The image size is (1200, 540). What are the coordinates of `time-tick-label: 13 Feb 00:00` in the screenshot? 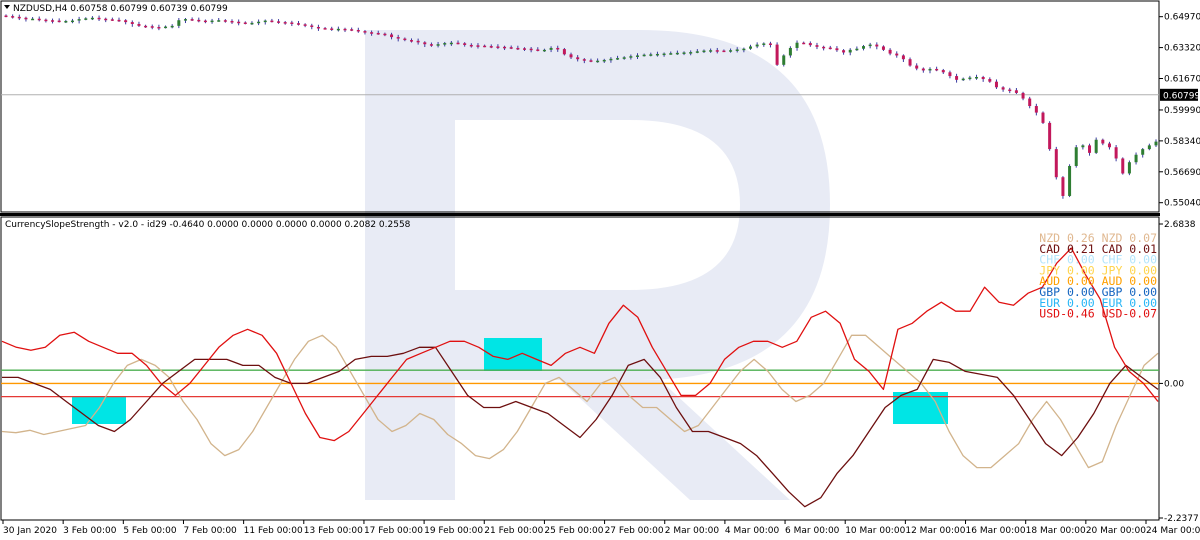 It's located at (333, 531).